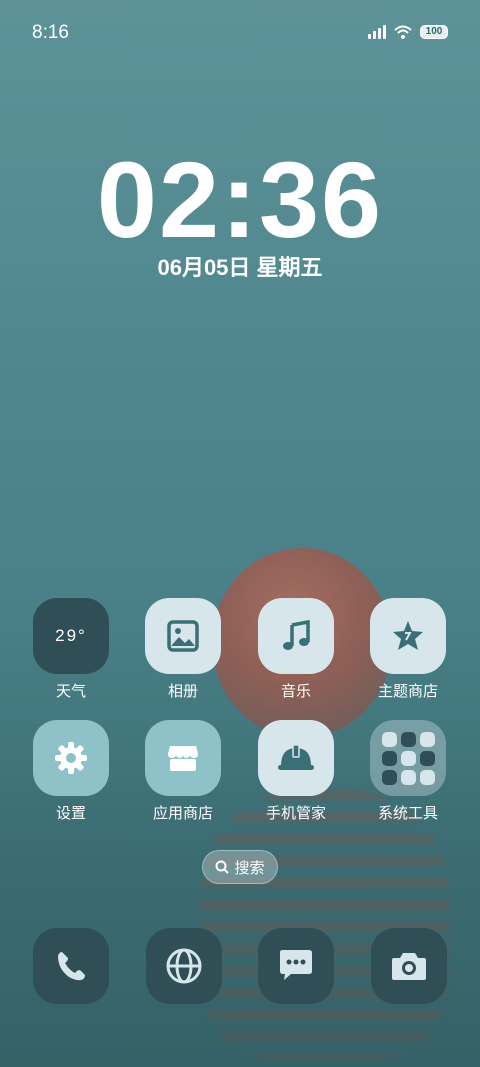 The height and width of the screenshot is (1067, 480). I want to click on battery-icon: 100, so click(434, 32).